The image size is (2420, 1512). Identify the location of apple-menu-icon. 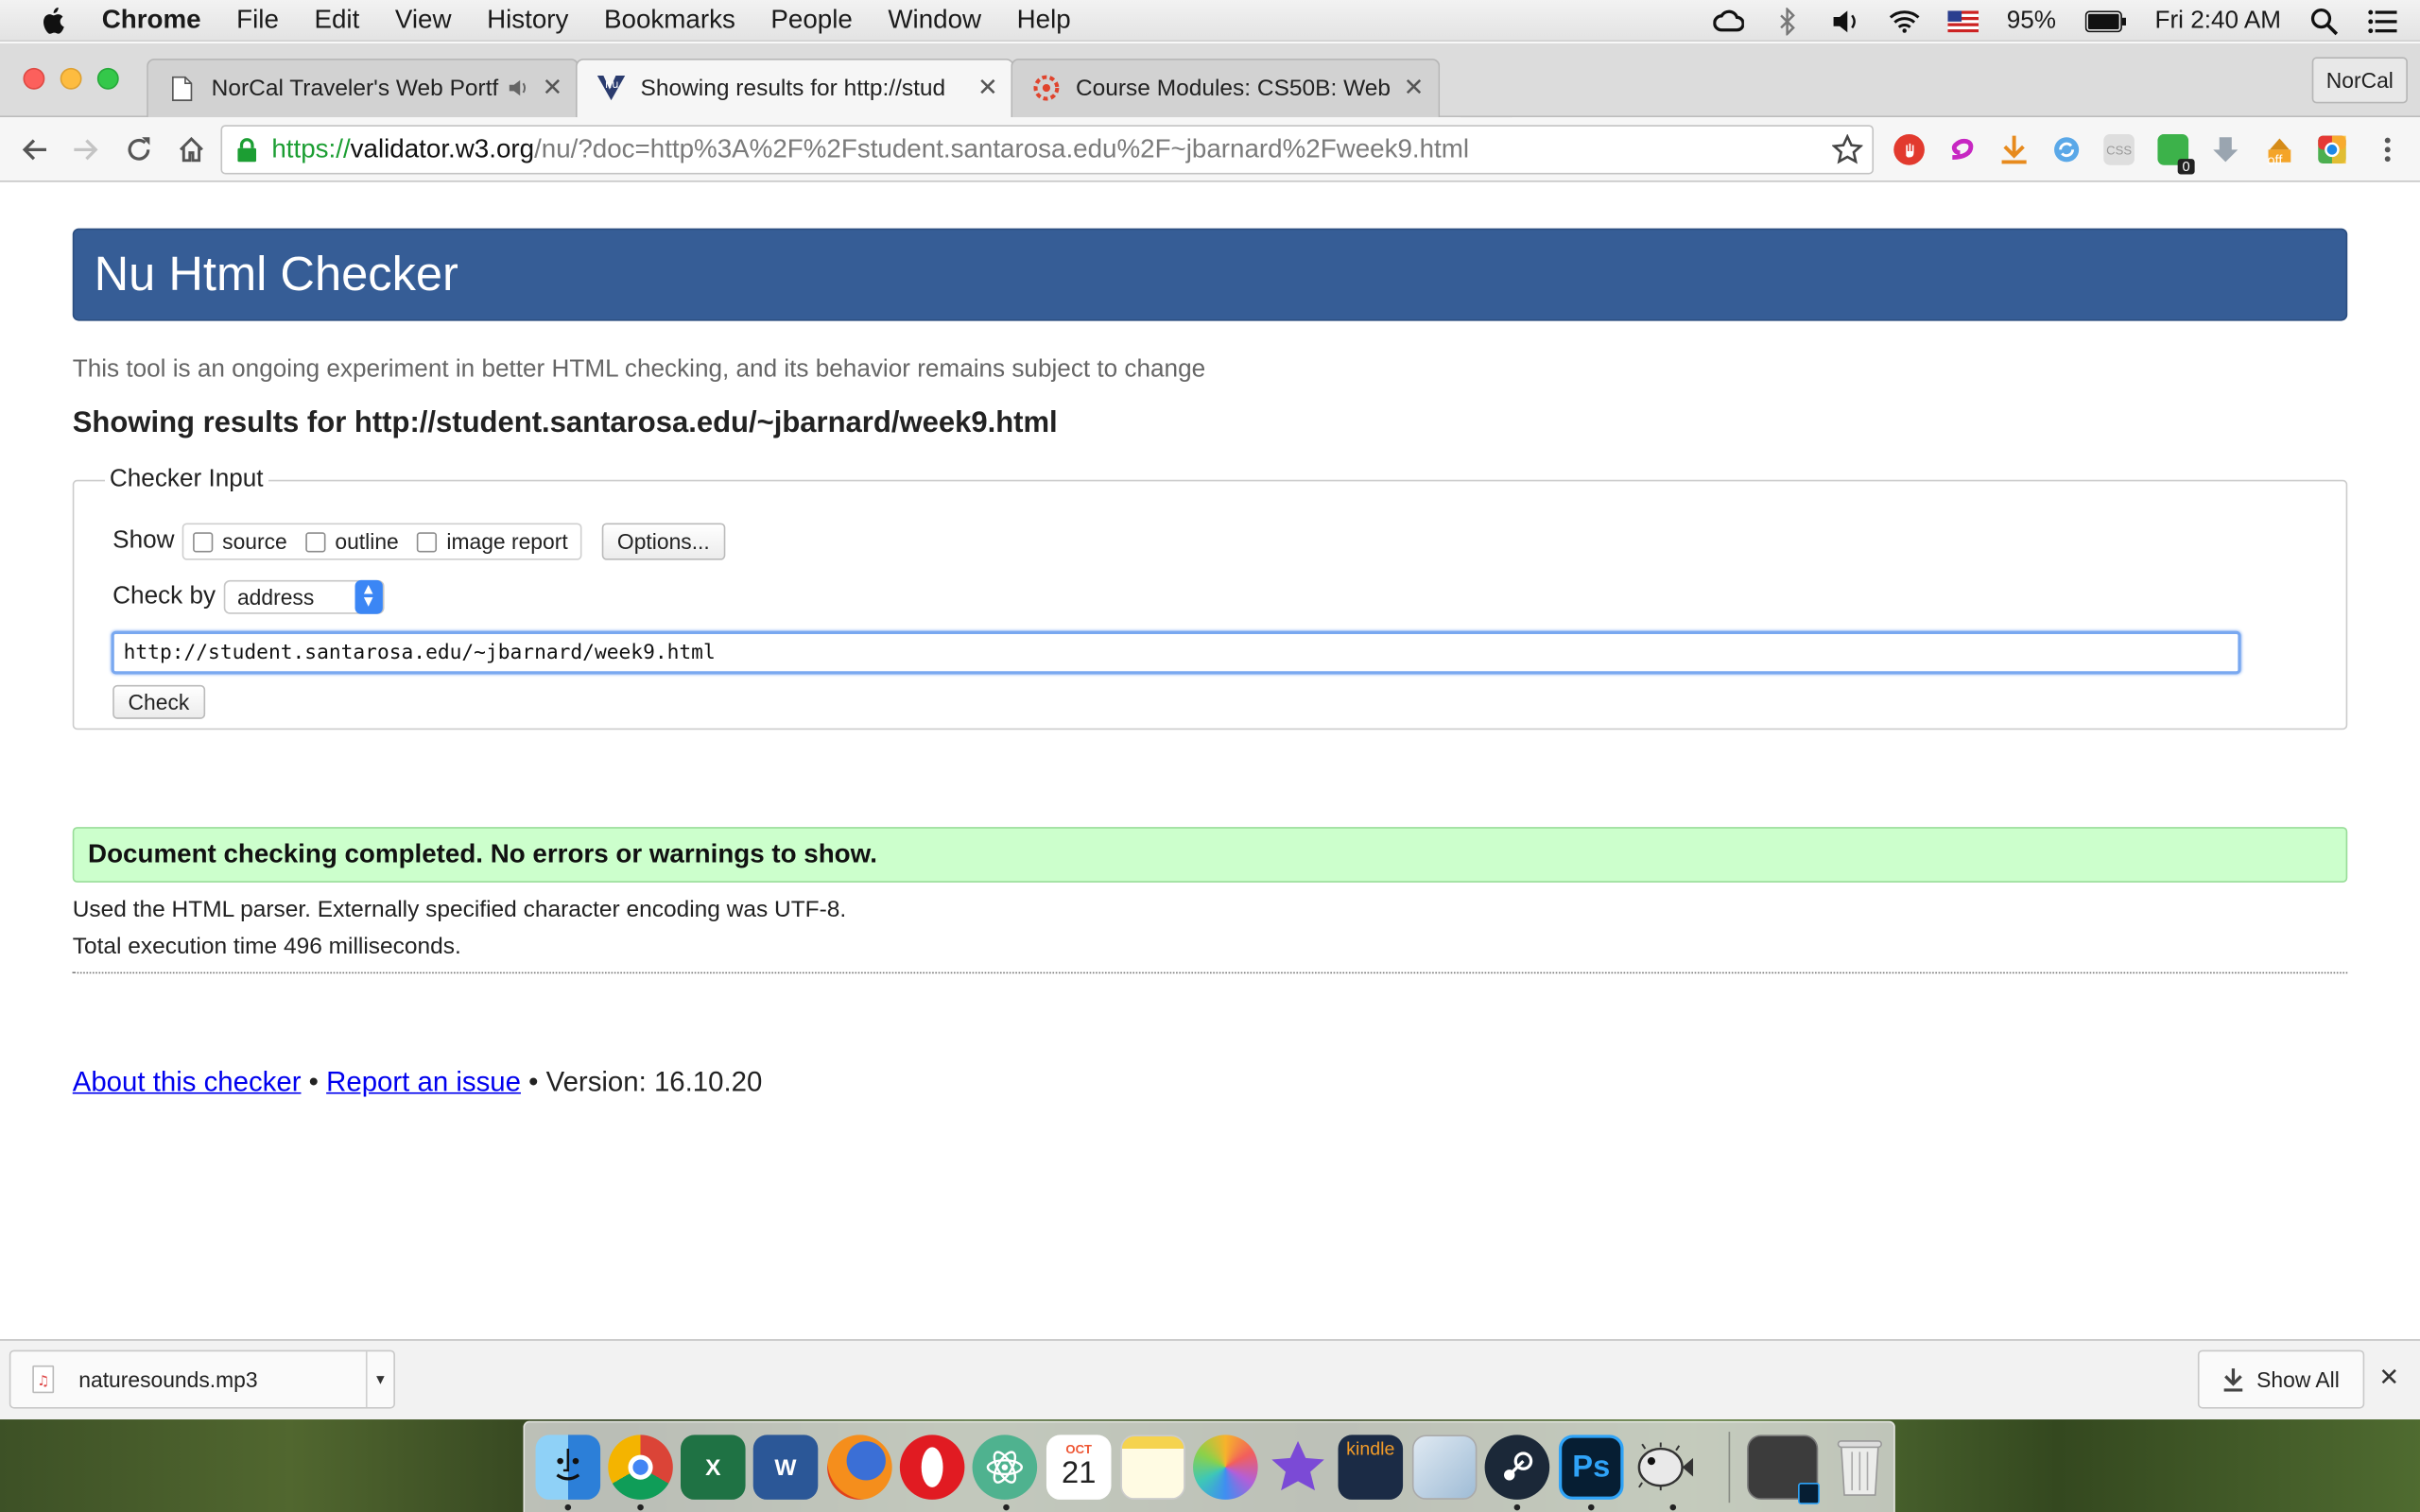
(52, 20).